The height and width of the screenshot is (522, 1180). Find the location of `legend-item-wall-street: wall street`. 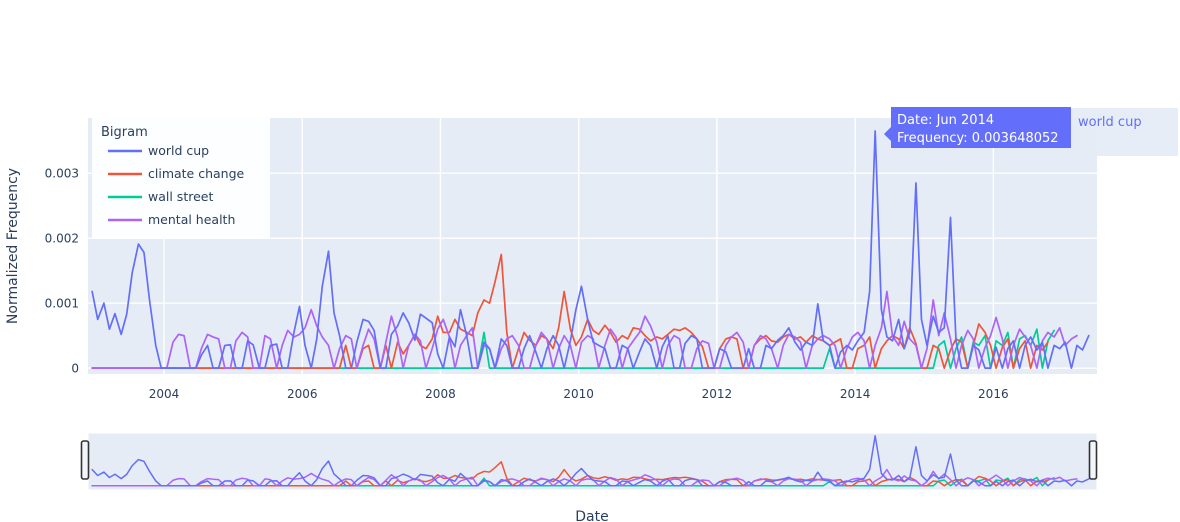

legend-item-wall-street: wall street is located at coordinates (181, 197).